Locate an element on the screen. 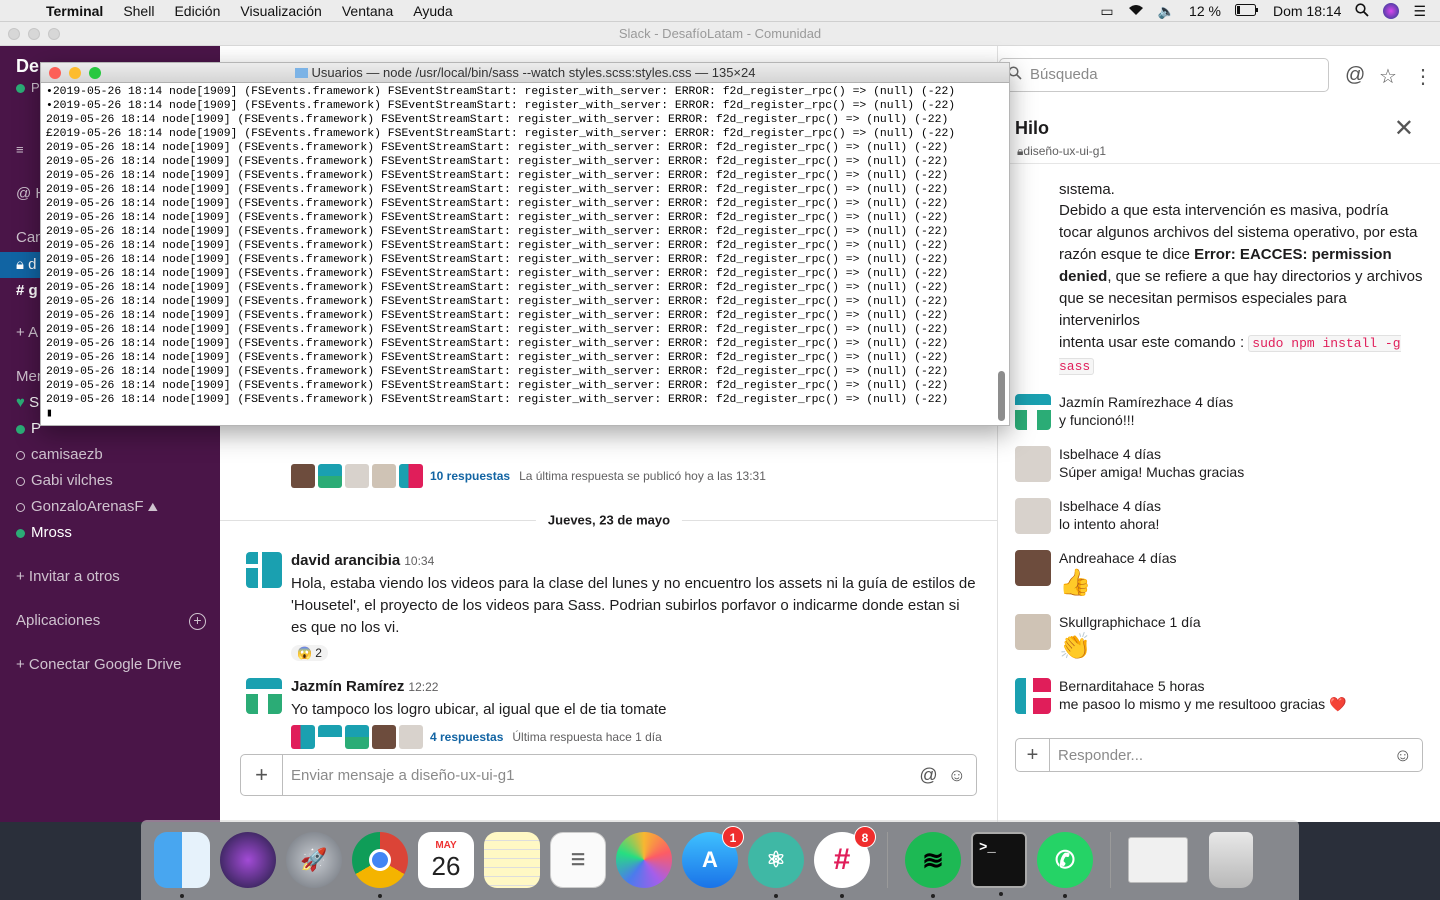 This screenshot has width=1440, height=900. calendar-icon: MAY 26 is located at coordinates (446, 860).